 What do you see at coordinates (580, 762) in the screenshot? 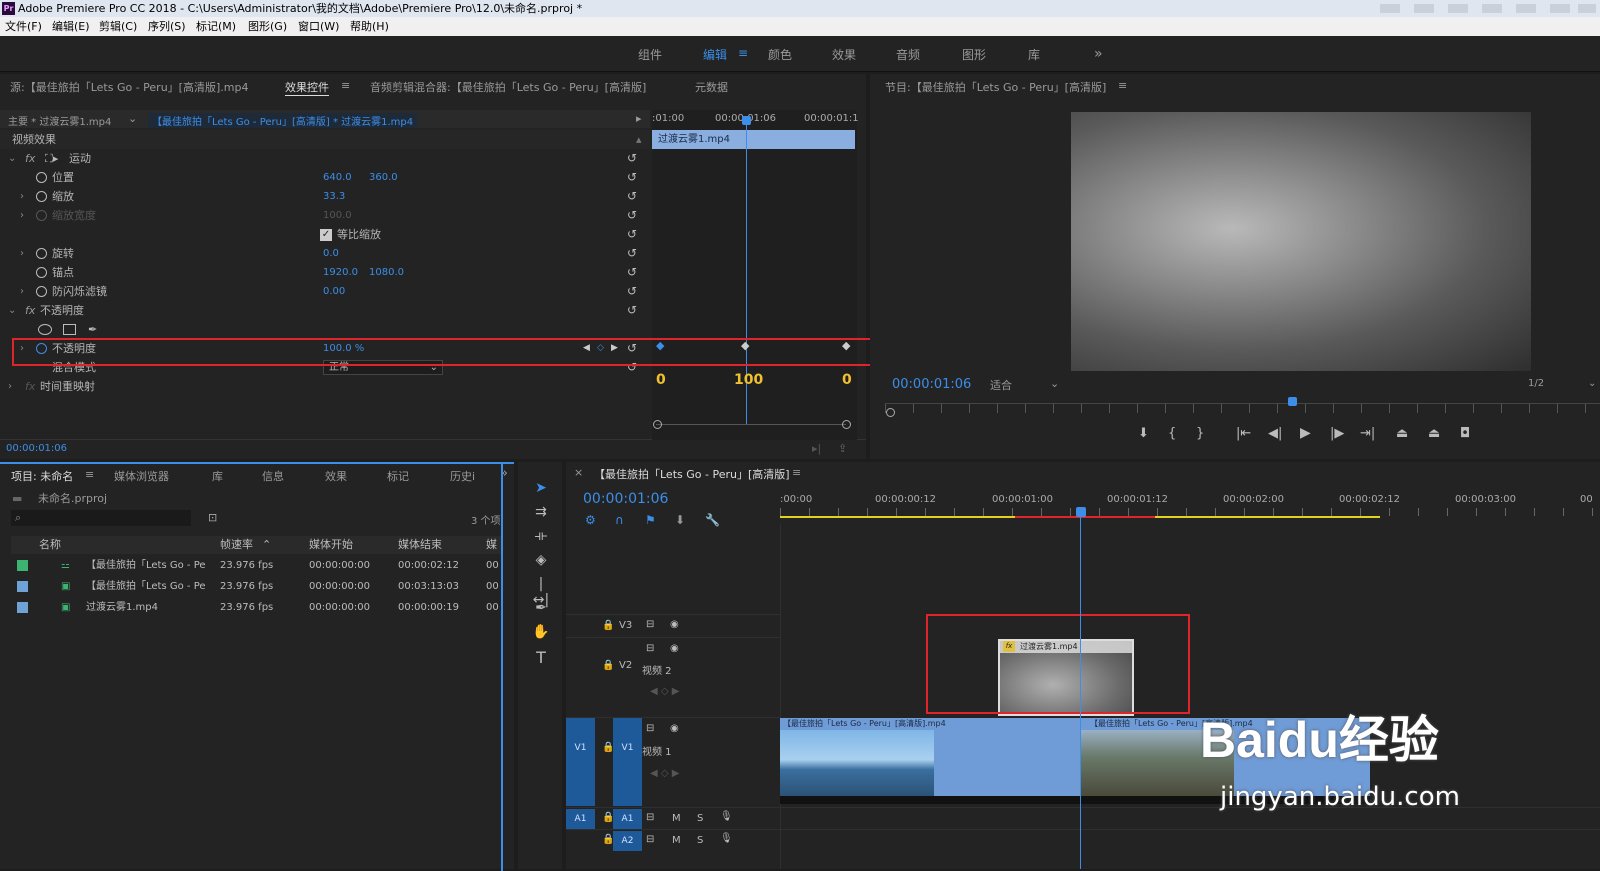
I see `source-patch-v1: V1` at bounding box center [580, 762].